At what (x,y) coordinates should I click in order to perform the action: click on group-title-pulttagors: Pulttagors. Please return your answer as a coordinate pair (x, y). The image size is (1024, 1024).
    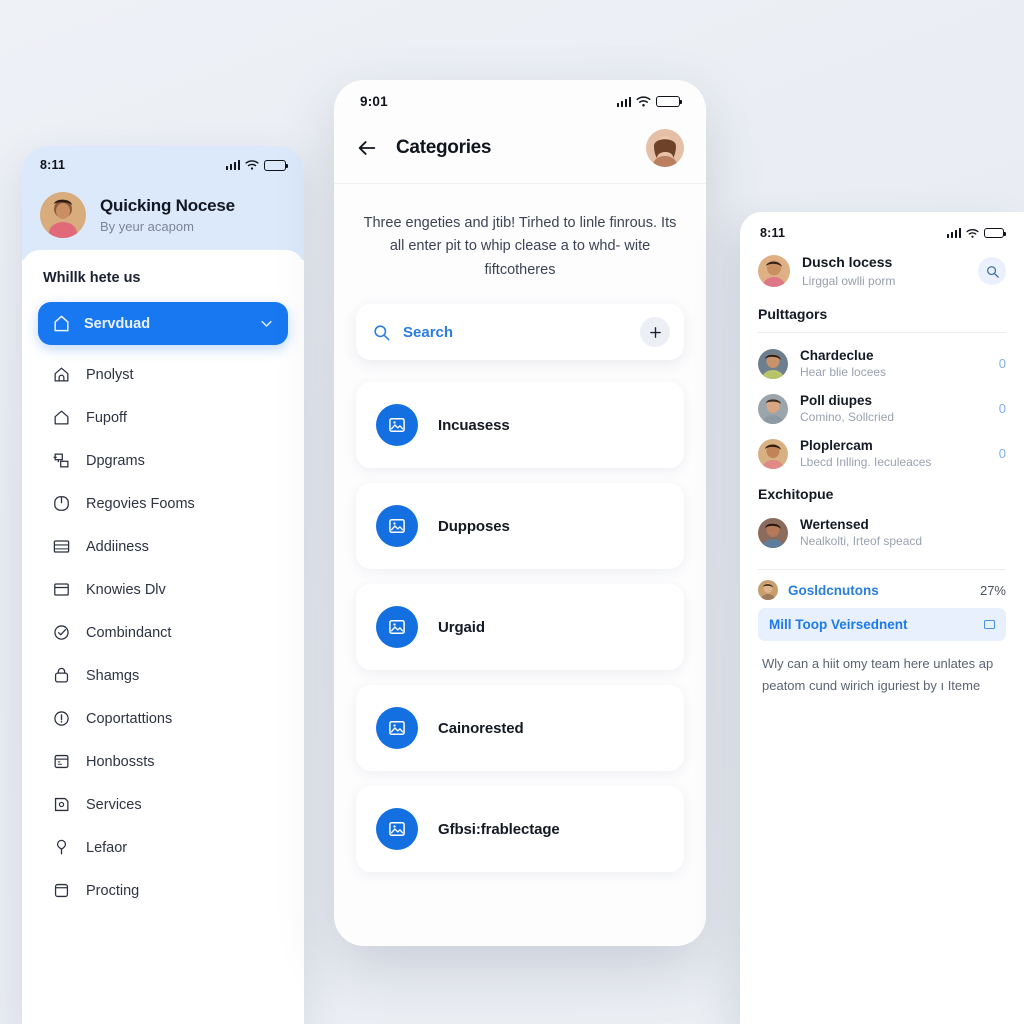
    Looking at the image, I should click on (793, 314).